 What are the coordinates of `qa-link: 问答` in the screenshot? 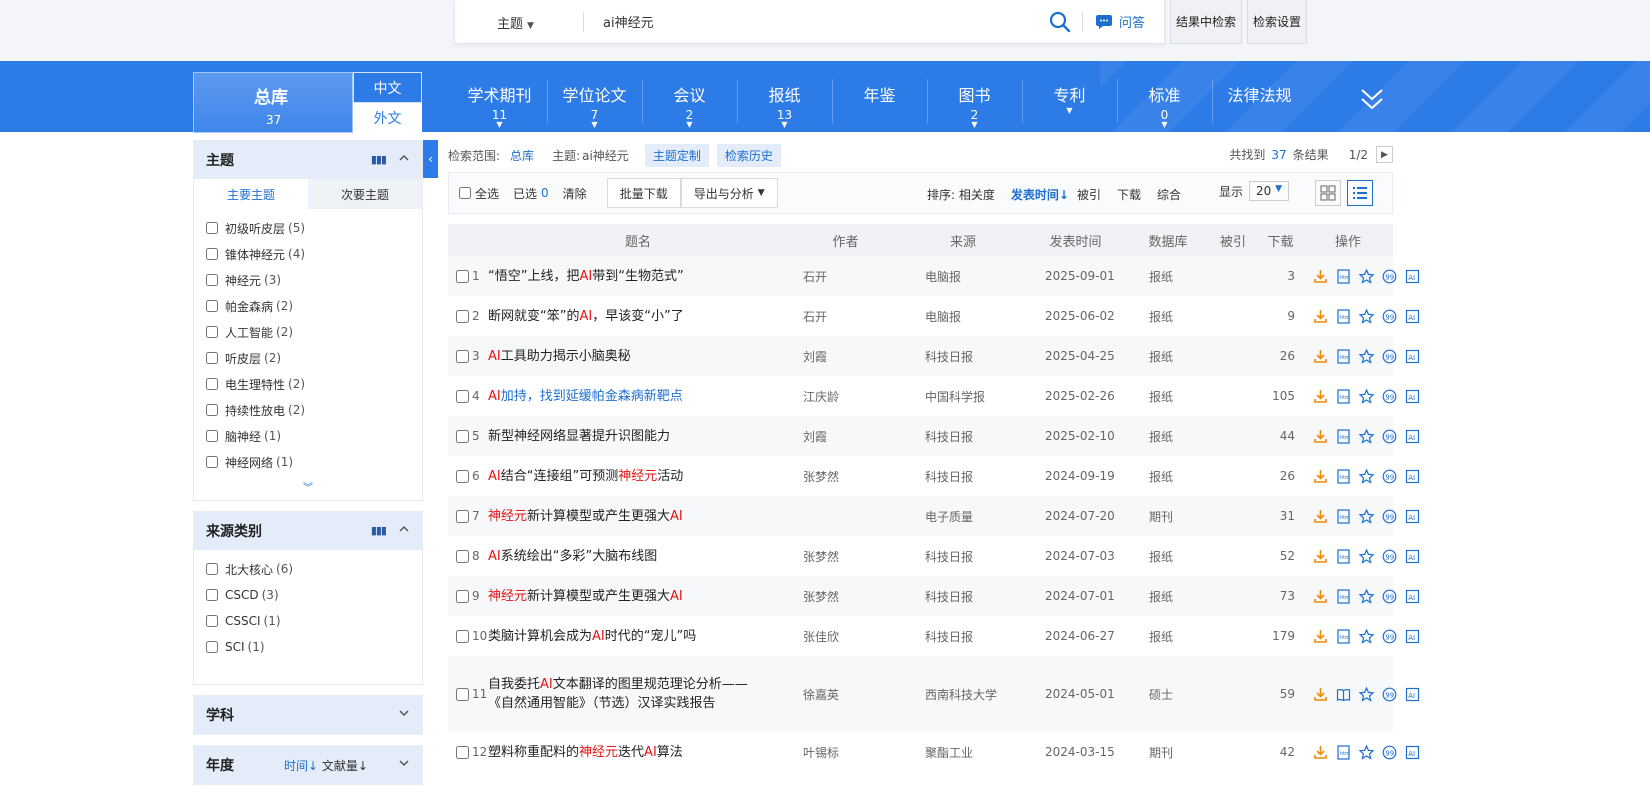 It's located at (1120, 21).